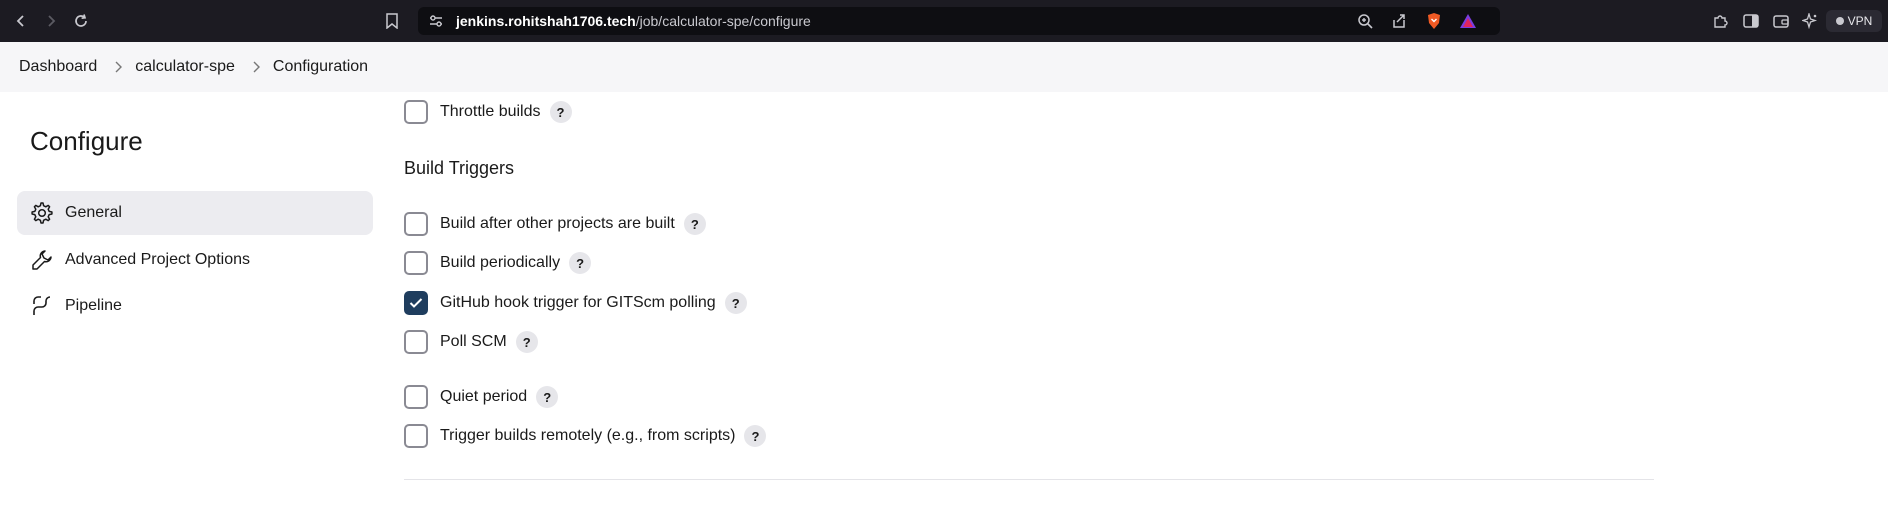 The height and width of the screenshot is (512, 1888). What do you see at coordinates (416, 342) in the screenshot?
I see `poll-scm-checkbox` at bounding box center [416, 342].